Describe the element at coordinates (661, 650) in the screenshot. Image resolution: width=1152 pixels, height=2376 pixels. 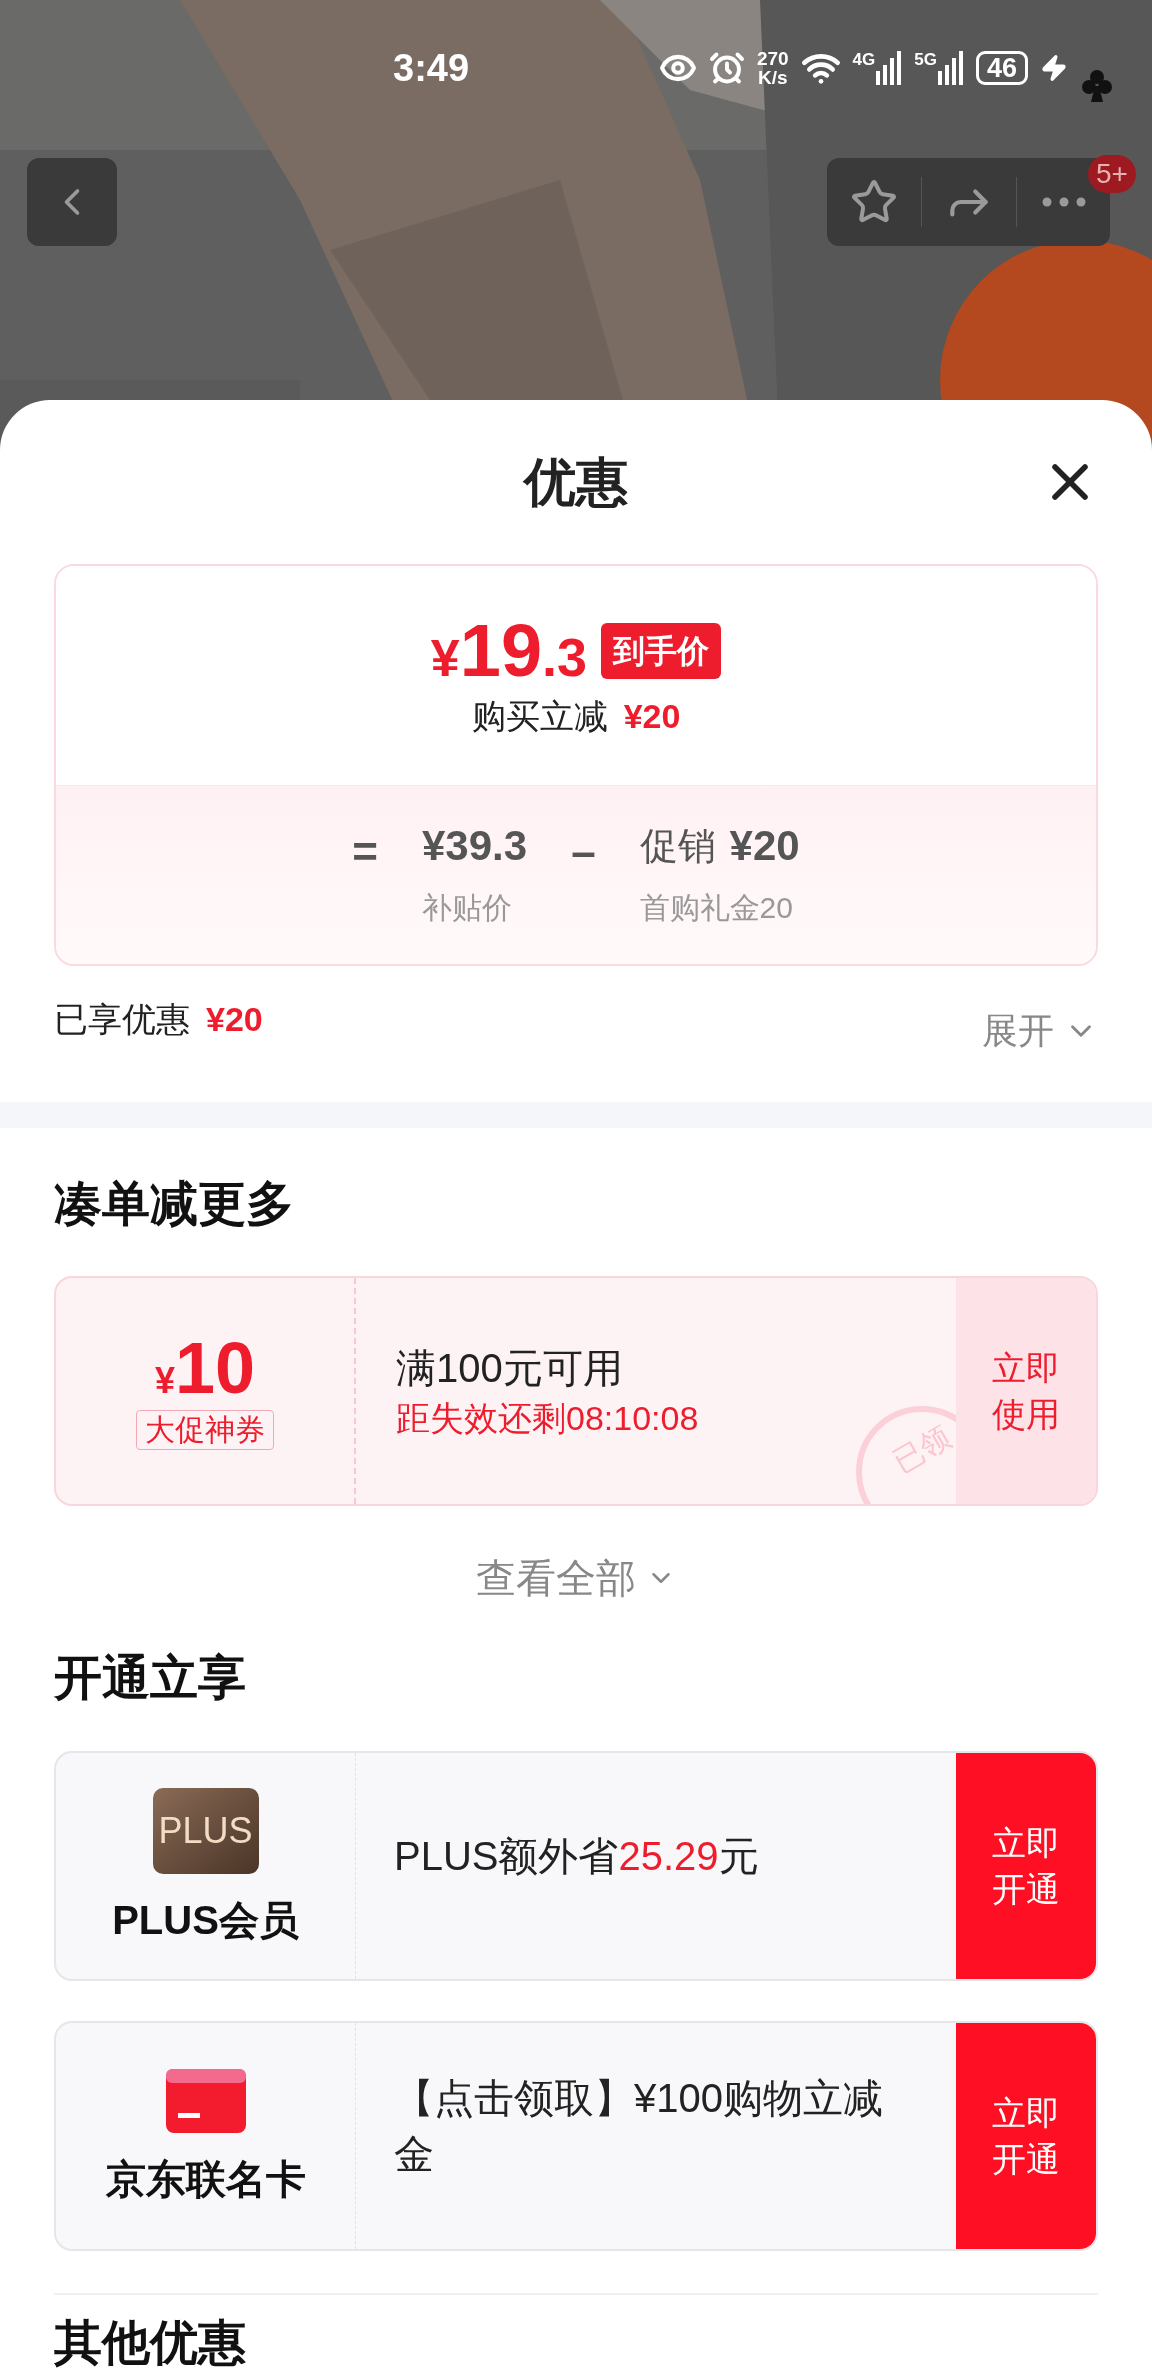
I see `final-price-badge: 到手价` at that location.